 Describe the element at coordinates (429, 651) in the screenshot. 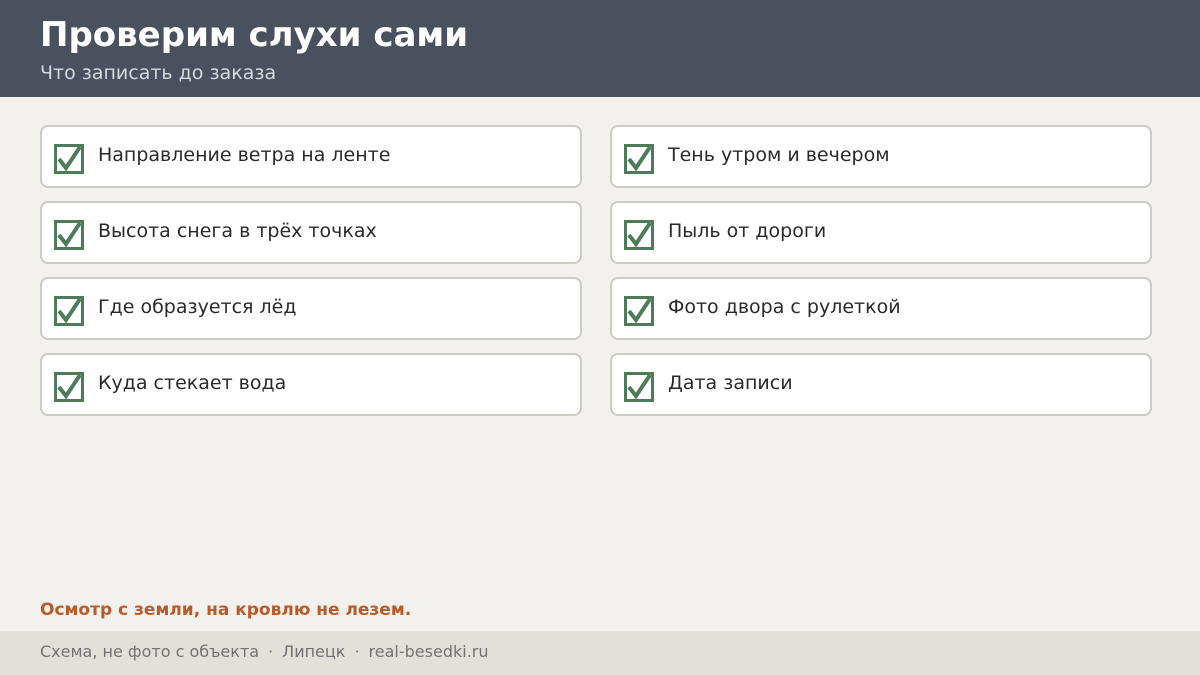

I see `footer-site-link: real-besedki.ru` at that location.